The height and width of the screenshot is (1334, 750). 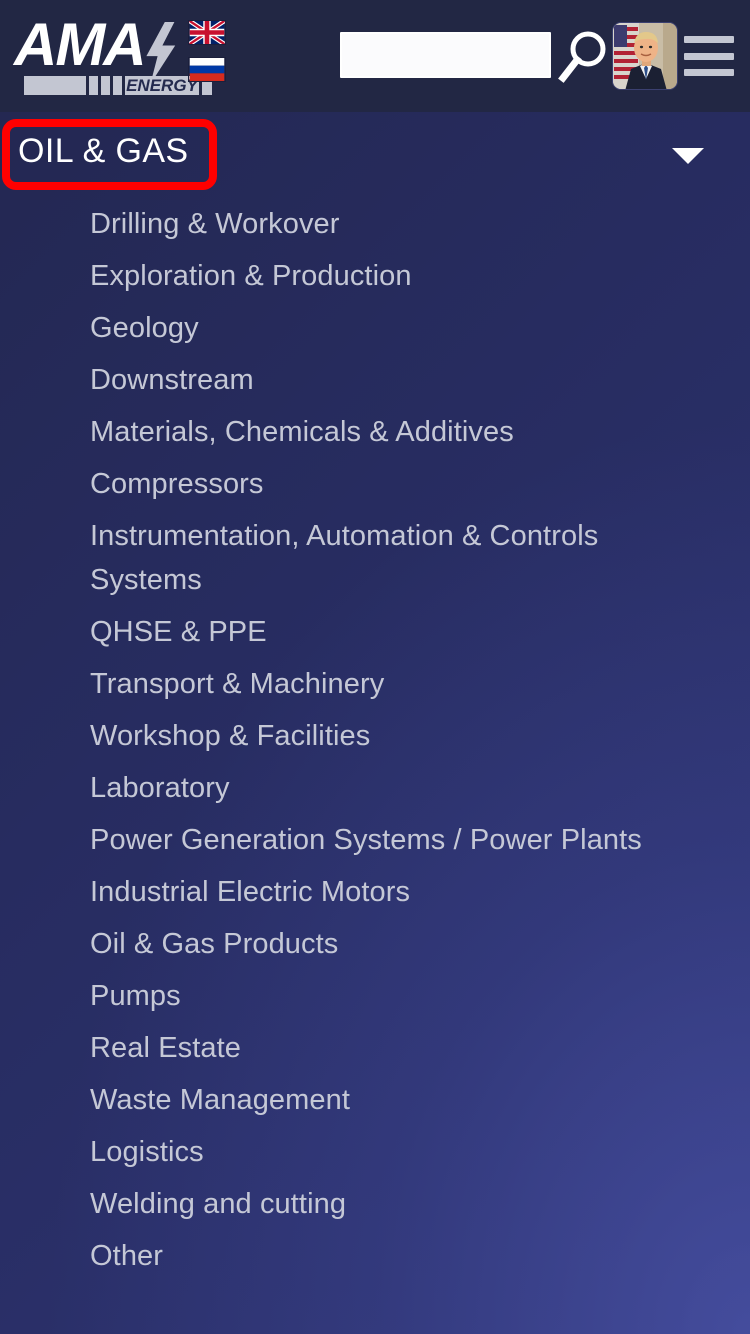 What do you see at coordinates (375, 151) in the screenshot?
I see `section-header: OIL & GAS` at bounding box center [375, 151].